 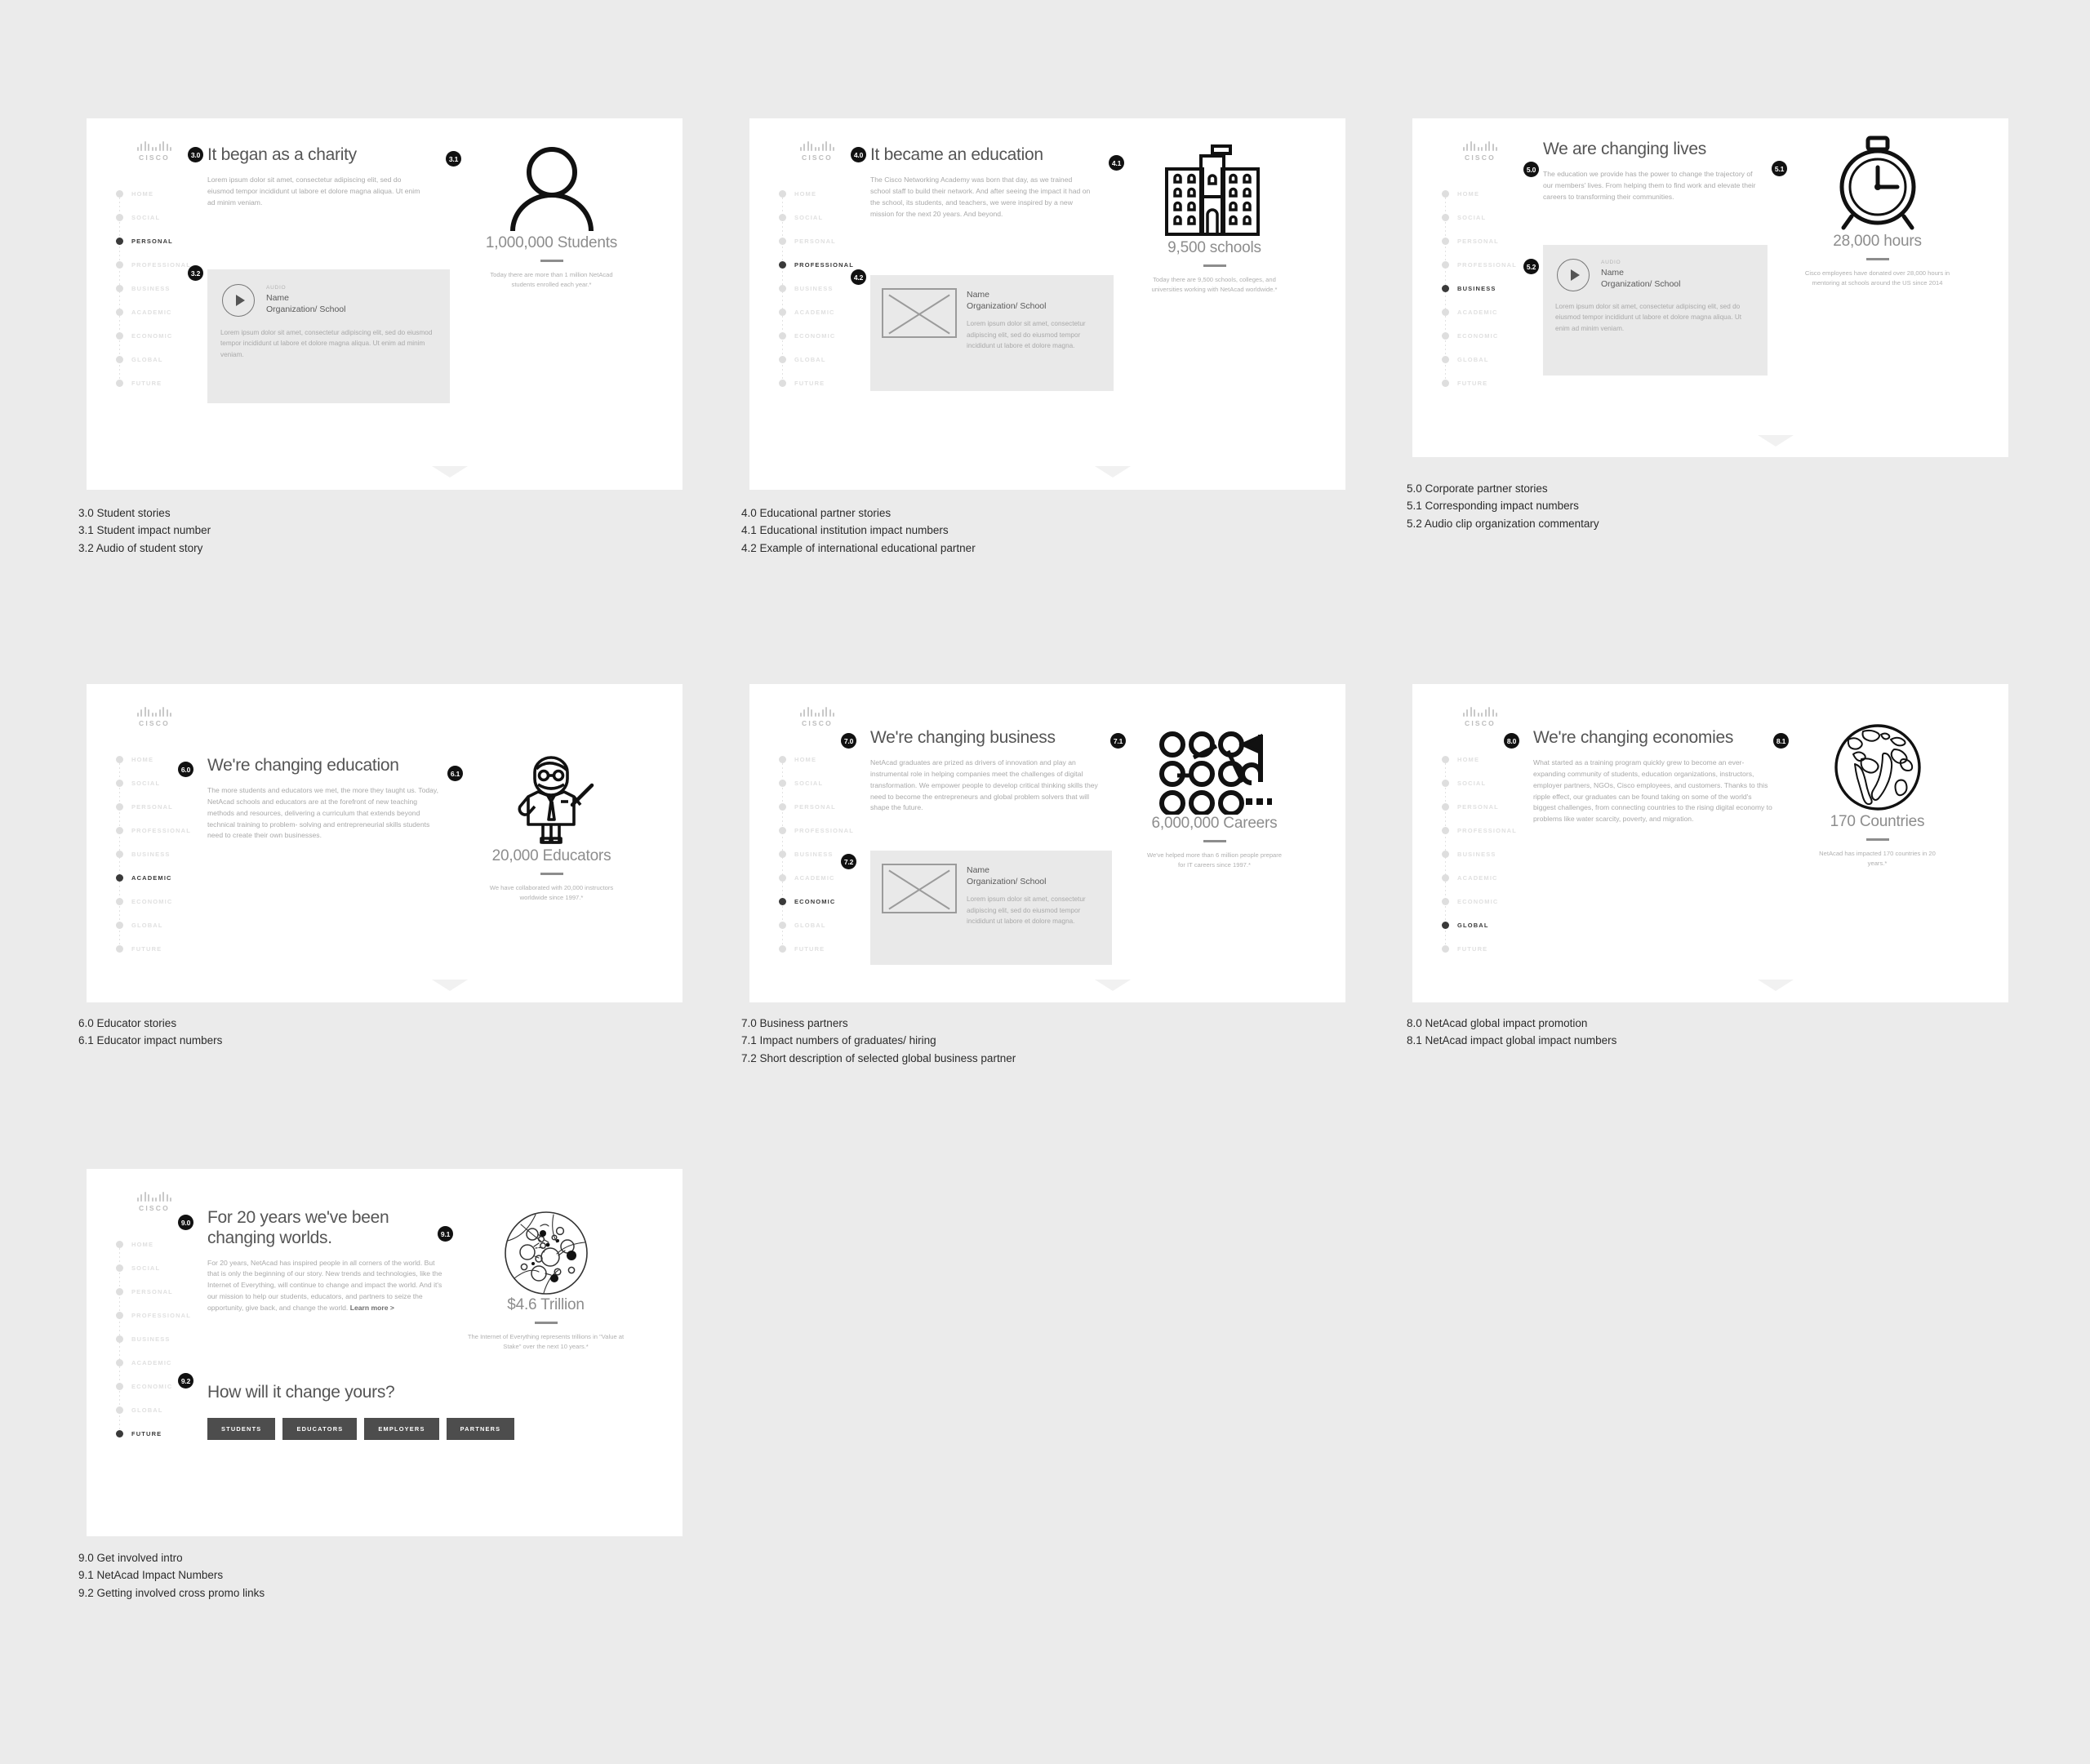 I want to click on annotation-badge-4-2: 4.2, so click(x=858, y=277).